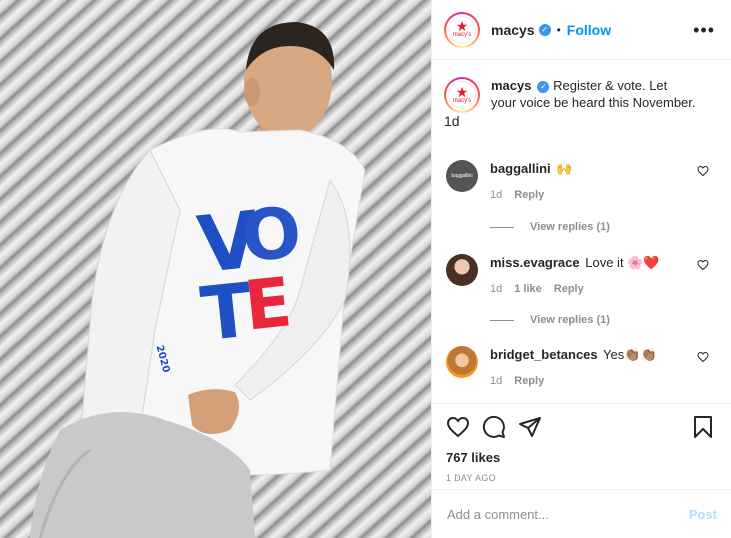  What do you see at coordinates (520, 168) in the screenshot?
I see `comment-username: baggallini` at bounding box center [520, 168].